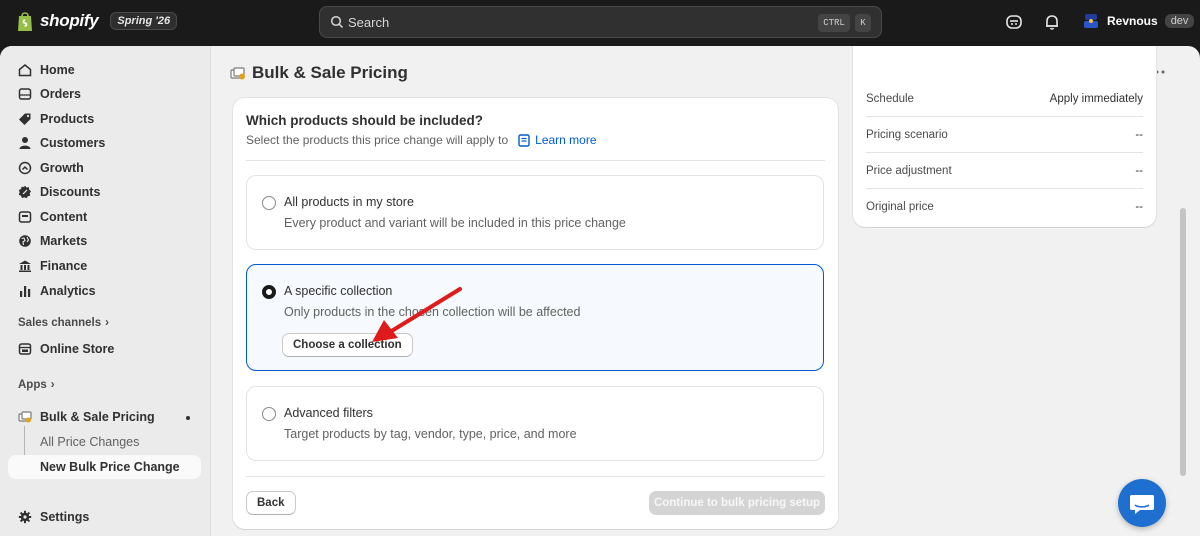 The height and width of the screenshot is (536, 1200). Describe the element at coordinates (73, 143) in the screenshot. I see `sidebar-item-label: Customers` at that location.